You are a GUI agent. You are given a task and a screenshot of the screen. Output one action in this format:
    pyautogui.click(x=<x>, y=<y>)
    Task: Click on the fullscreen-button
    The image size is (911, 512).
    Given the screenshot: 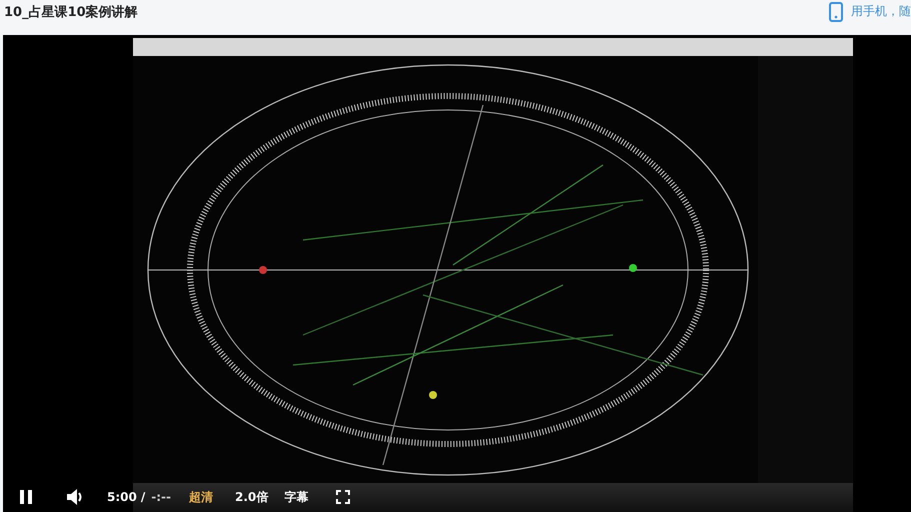 What is the action you would take?
    pyautogui.click(x=343, y=497)
    